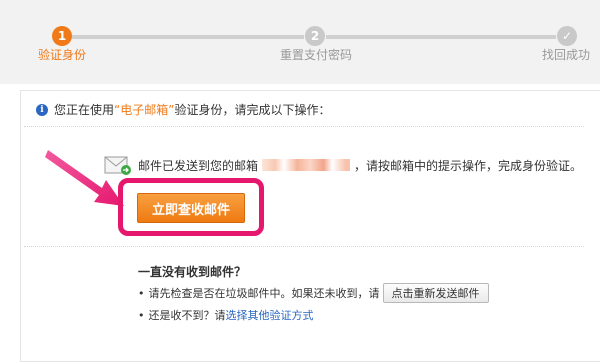 The height and width of the screenshot is (362, 600). I want to click on step-2-circle: 2, so click(315, 36).